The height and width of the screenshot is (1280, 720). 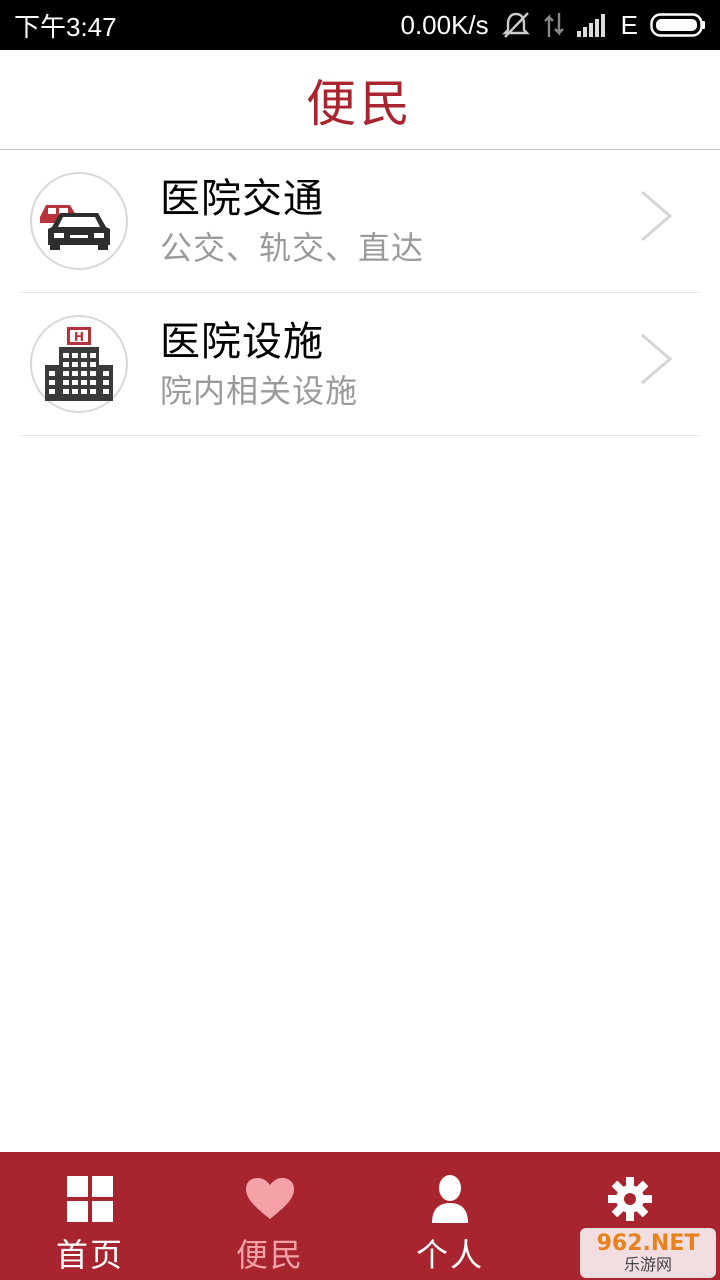 I want to click on title-bar: 便民, so click(x=360, y=100).